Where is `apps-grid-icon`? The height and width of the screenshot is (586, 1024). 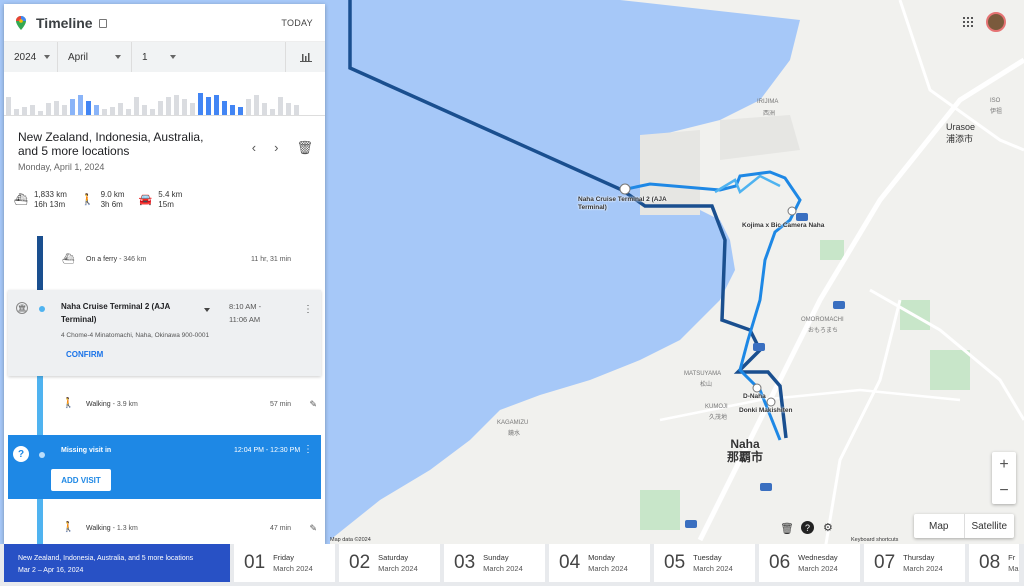 apps-grid-icon is located at coordinates (968, 22).